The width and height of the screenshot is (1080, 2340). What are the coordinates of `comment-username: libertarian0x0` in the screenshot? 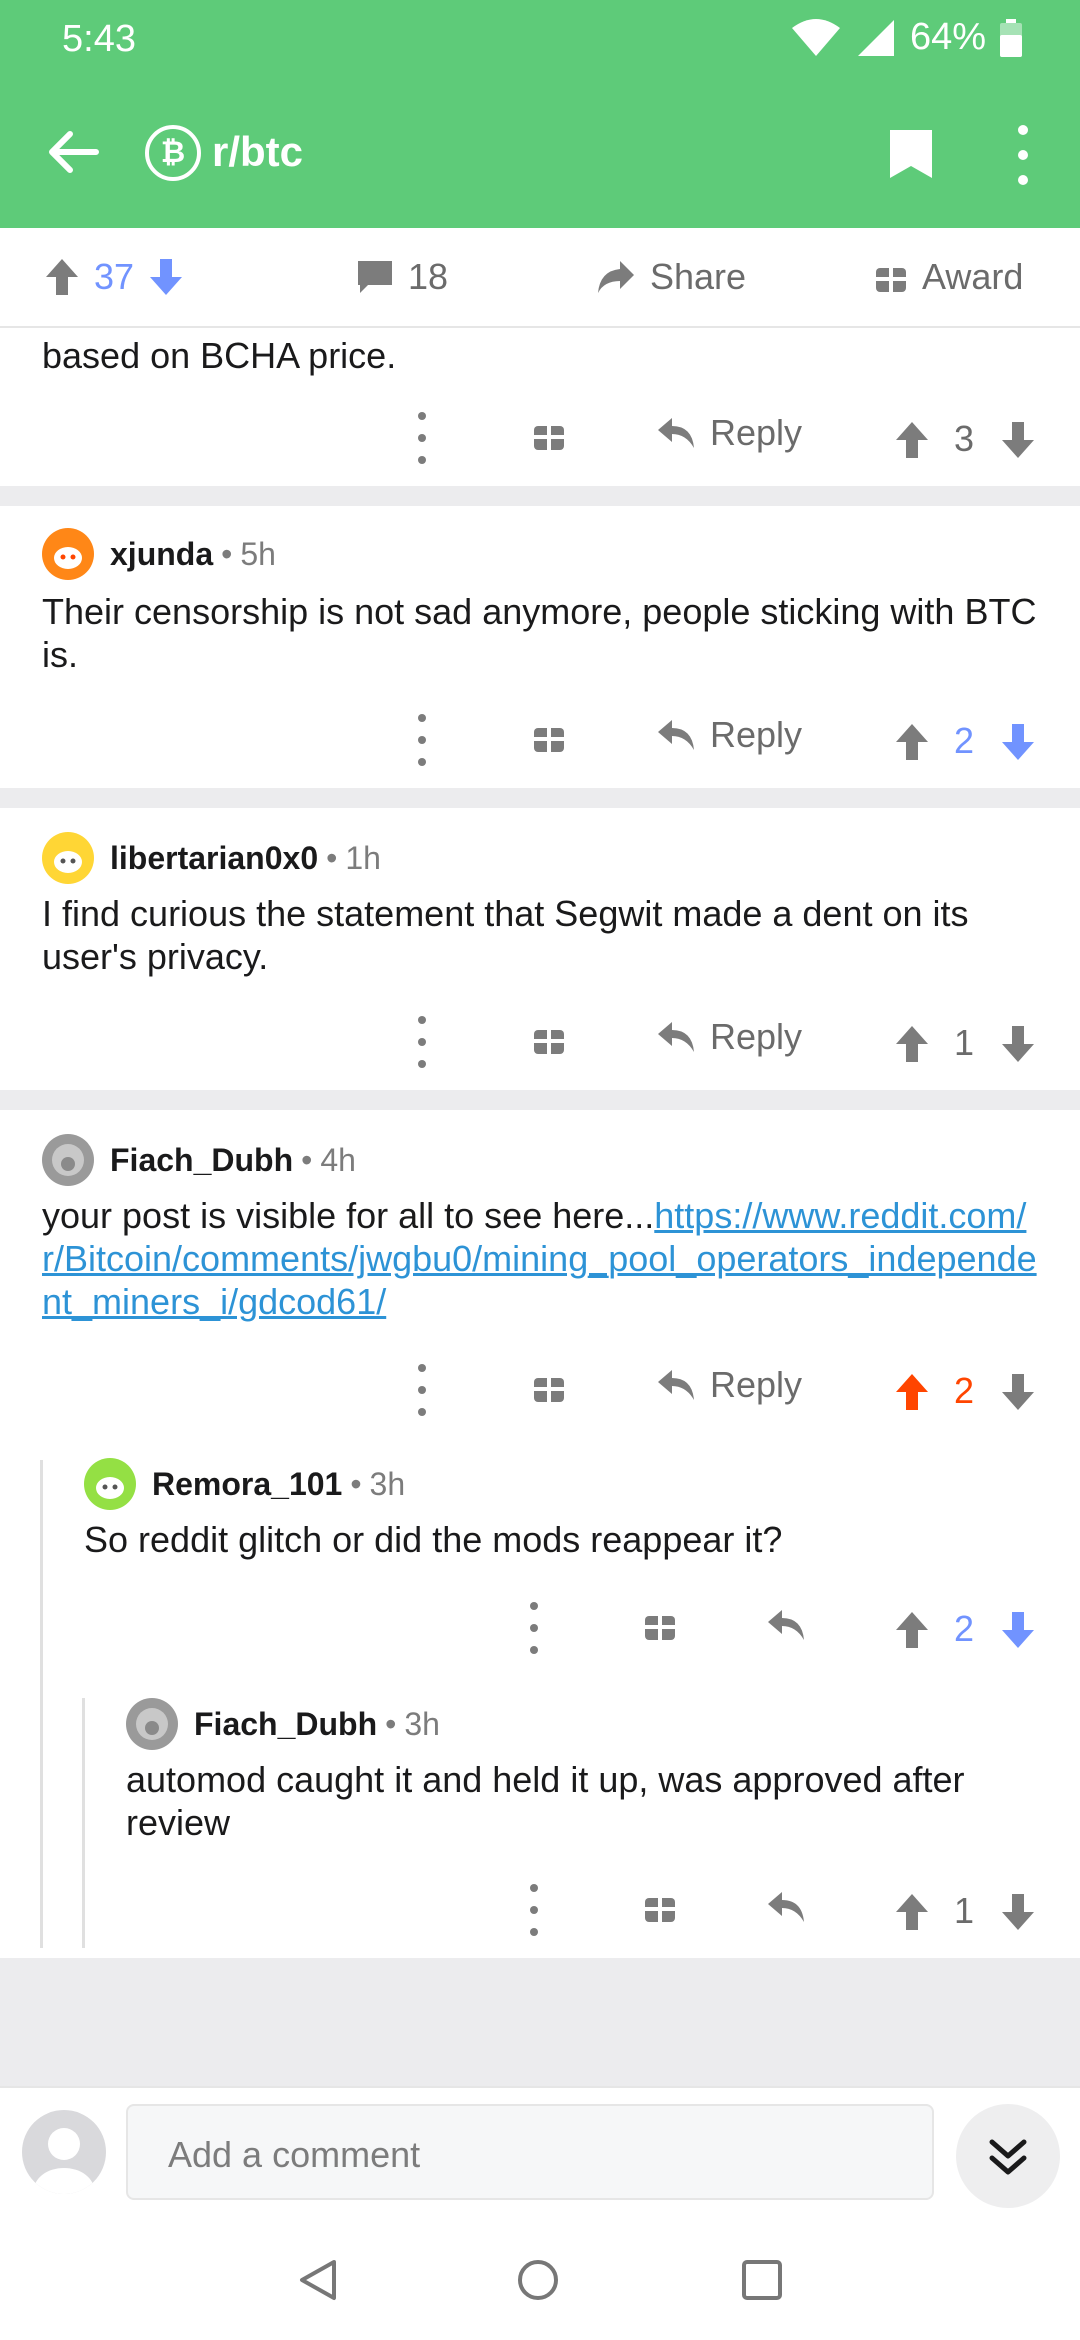 It's located at (214, 858).